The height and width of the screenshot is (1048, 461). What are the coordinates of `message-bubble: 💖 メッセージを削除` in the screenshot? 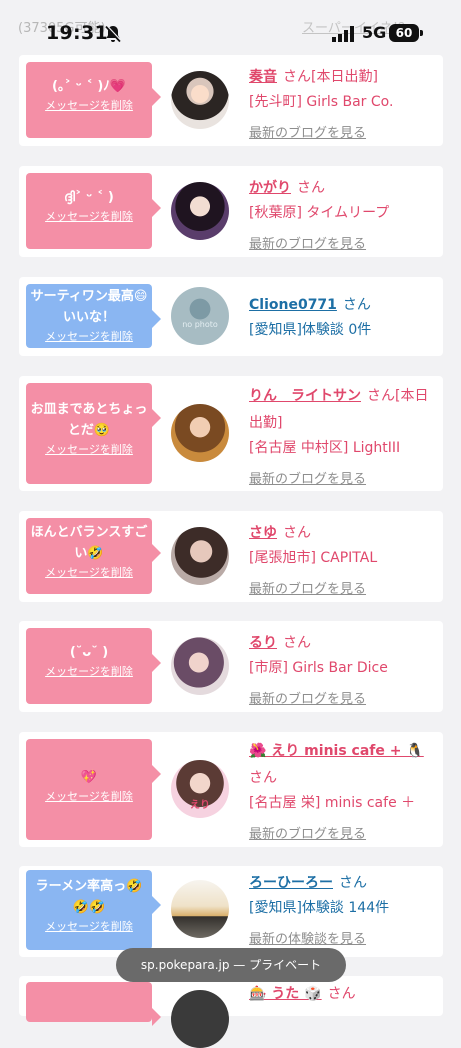 It's located at (93, 789).